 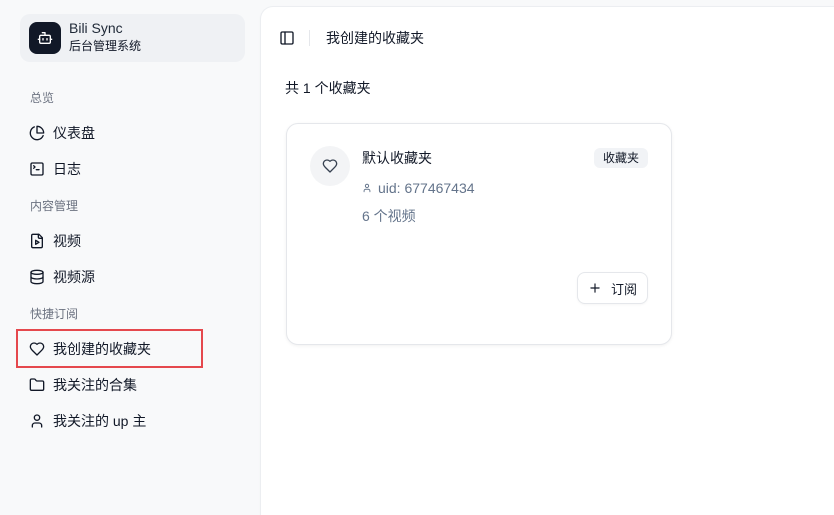 I want to click on sidebar-item-followed-collections: 我关注的合集, so click(x=130, y=385).